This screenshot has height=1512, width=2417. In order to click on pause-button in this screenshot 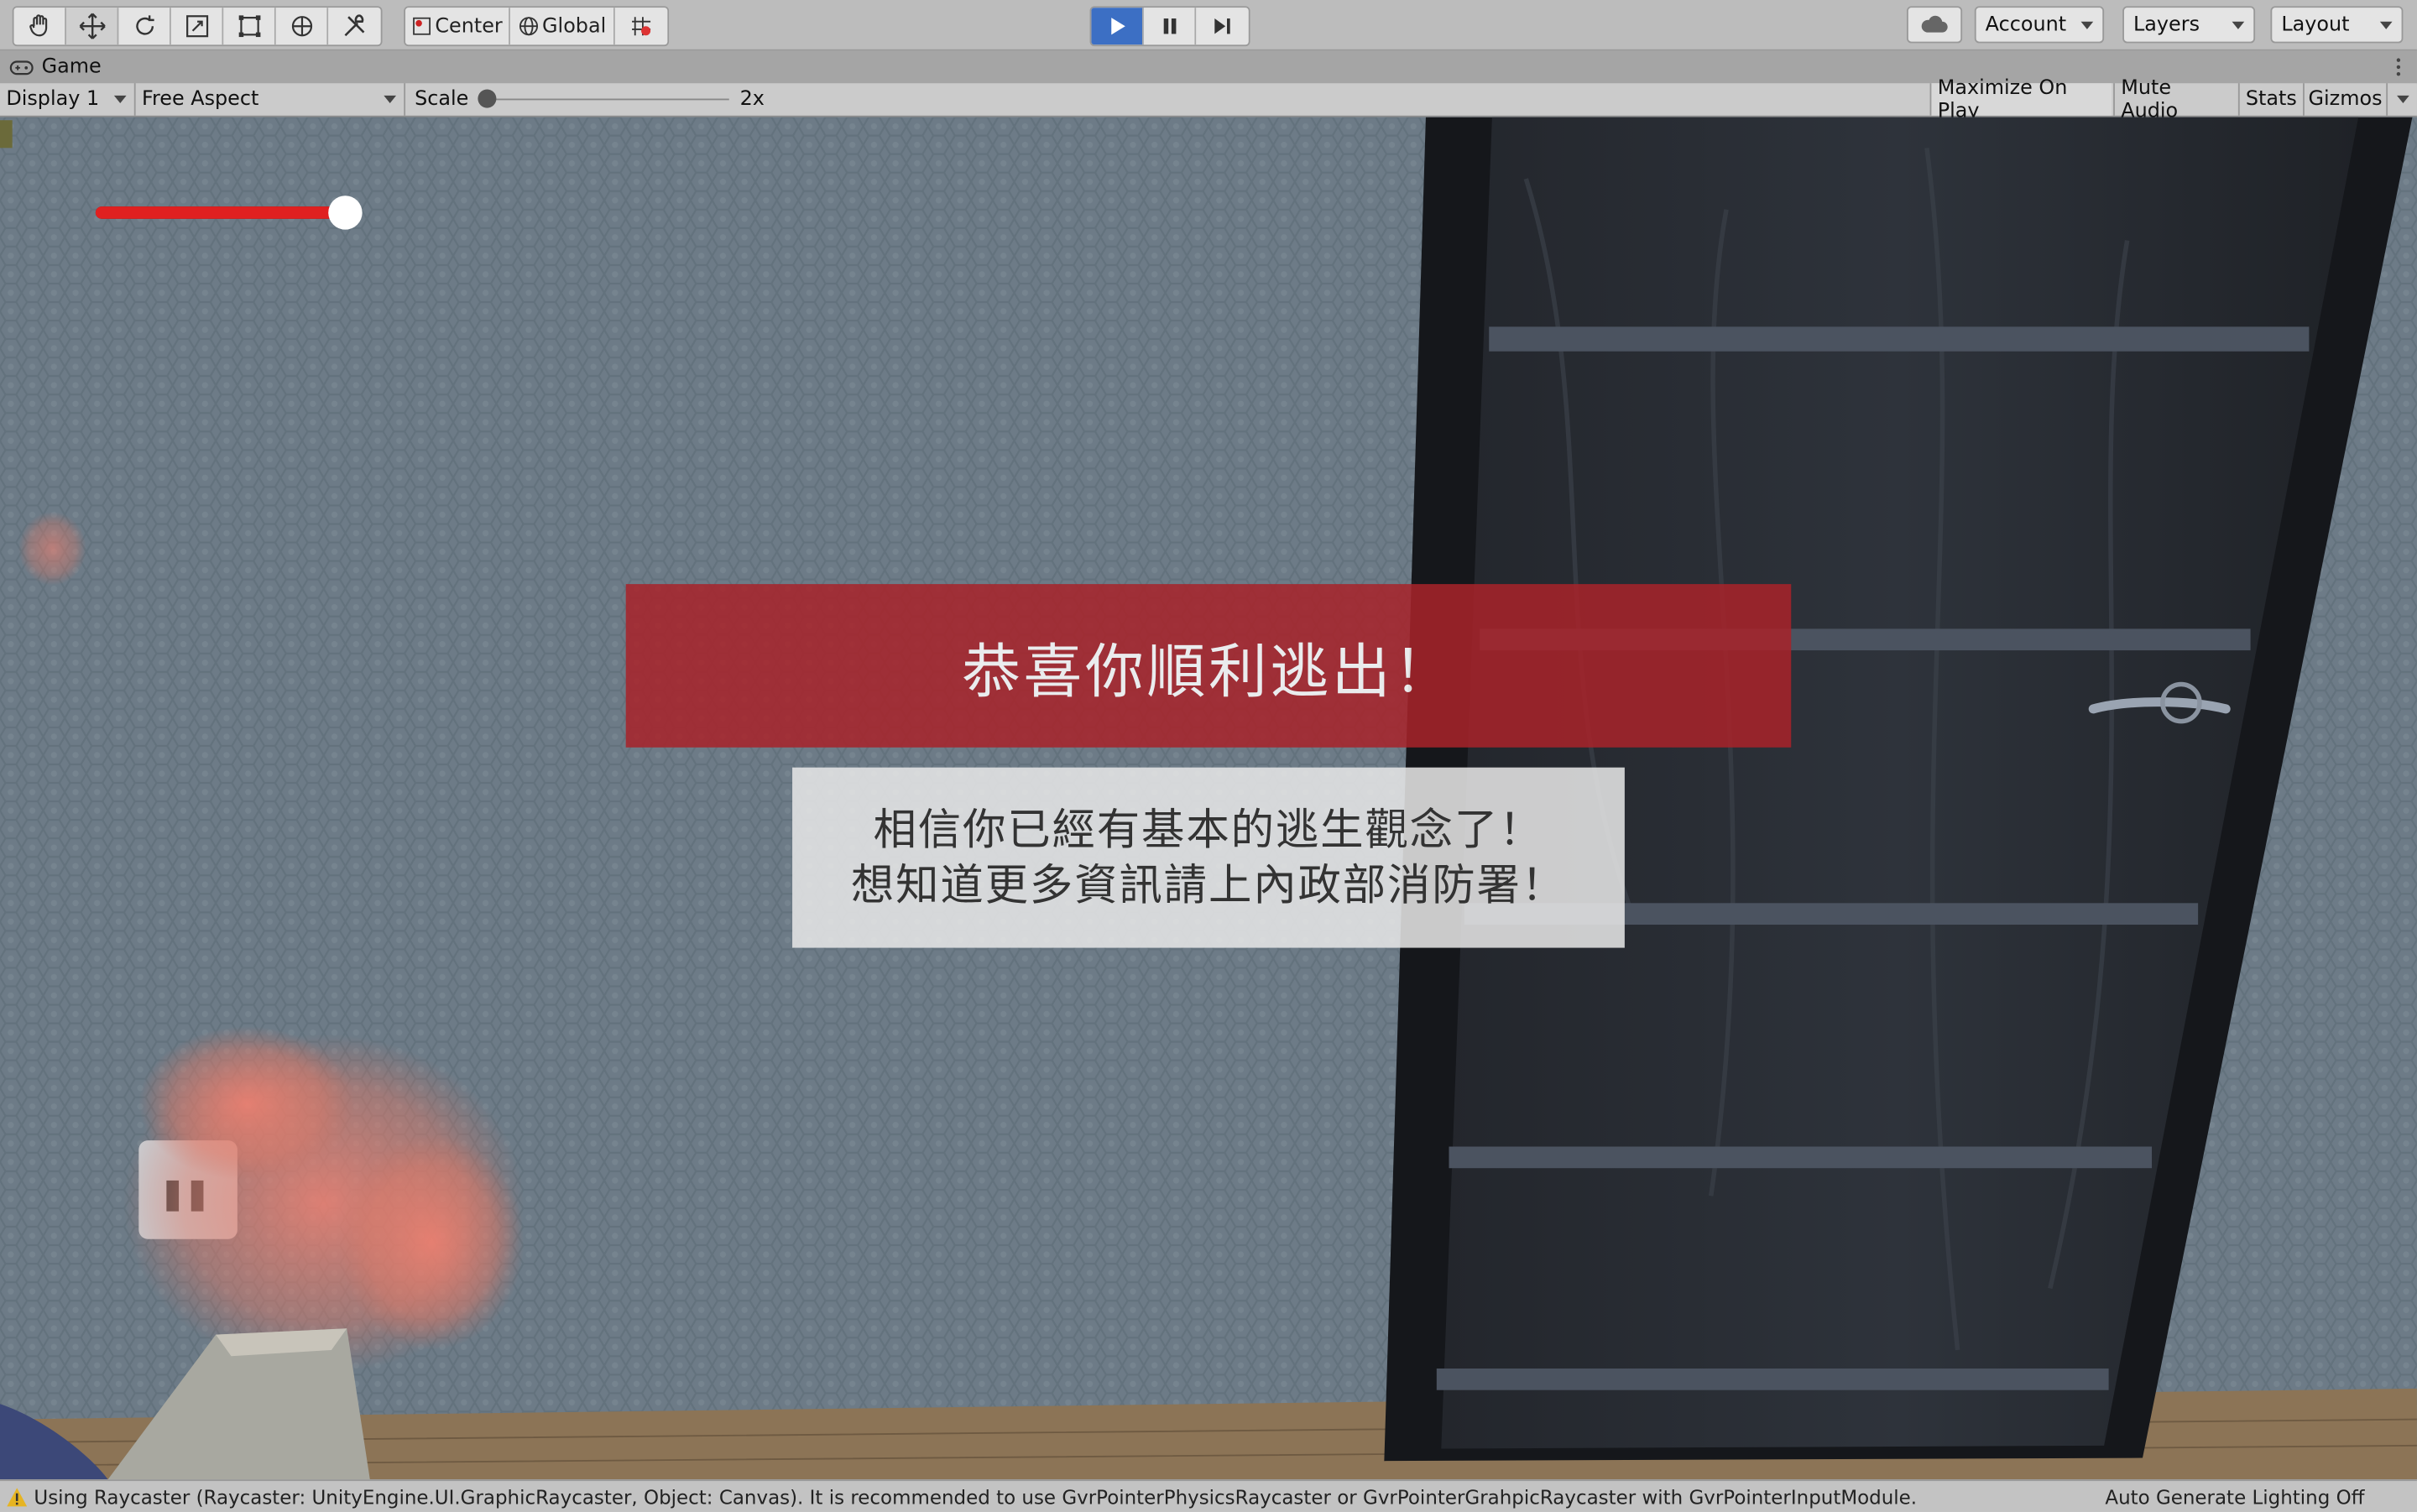, I will do `click(1170, 27)`.